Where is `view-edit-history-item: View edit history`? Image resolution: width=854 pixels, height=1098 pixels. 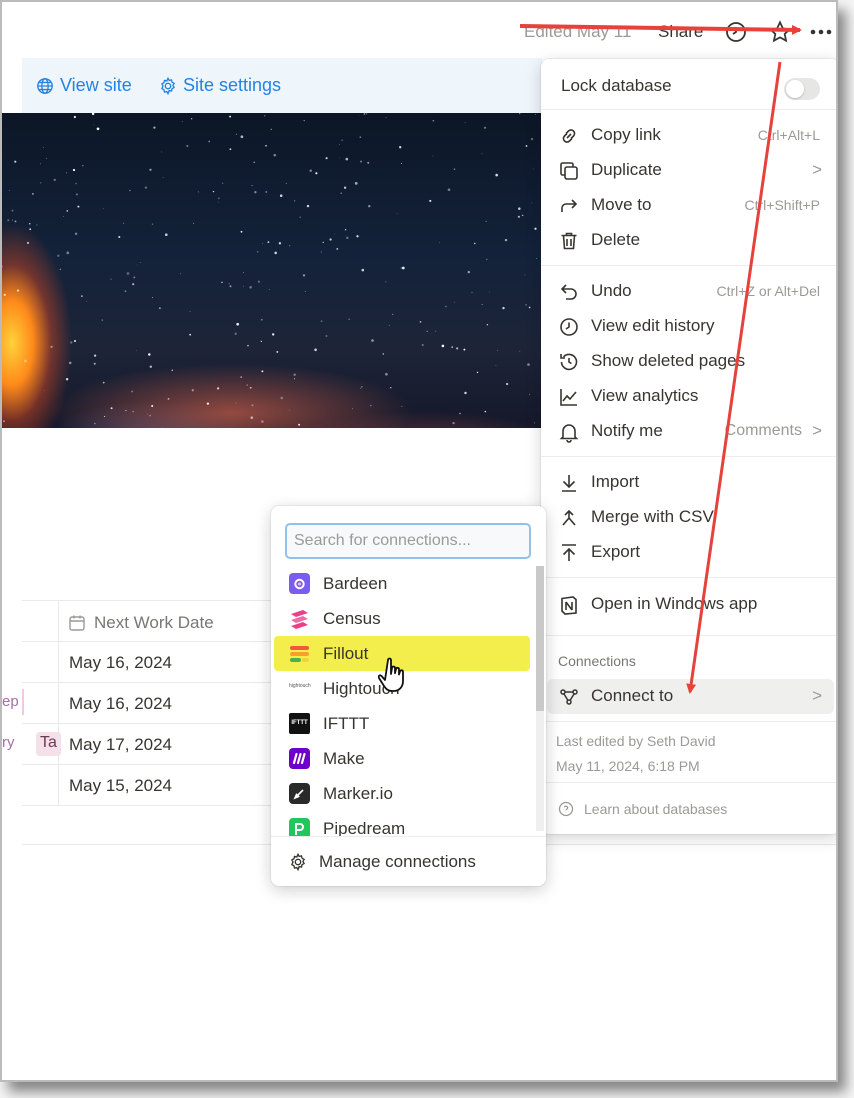 view-edit-history-item: View edit history is located at coordinates (688, 326).